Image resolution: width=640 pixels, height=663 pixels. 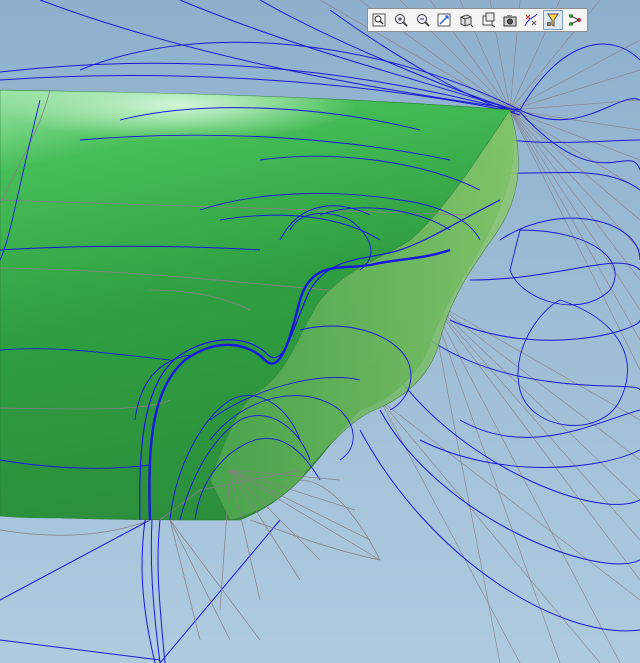 I want to click on zoom-window-icon, so click(x=379, y=20).